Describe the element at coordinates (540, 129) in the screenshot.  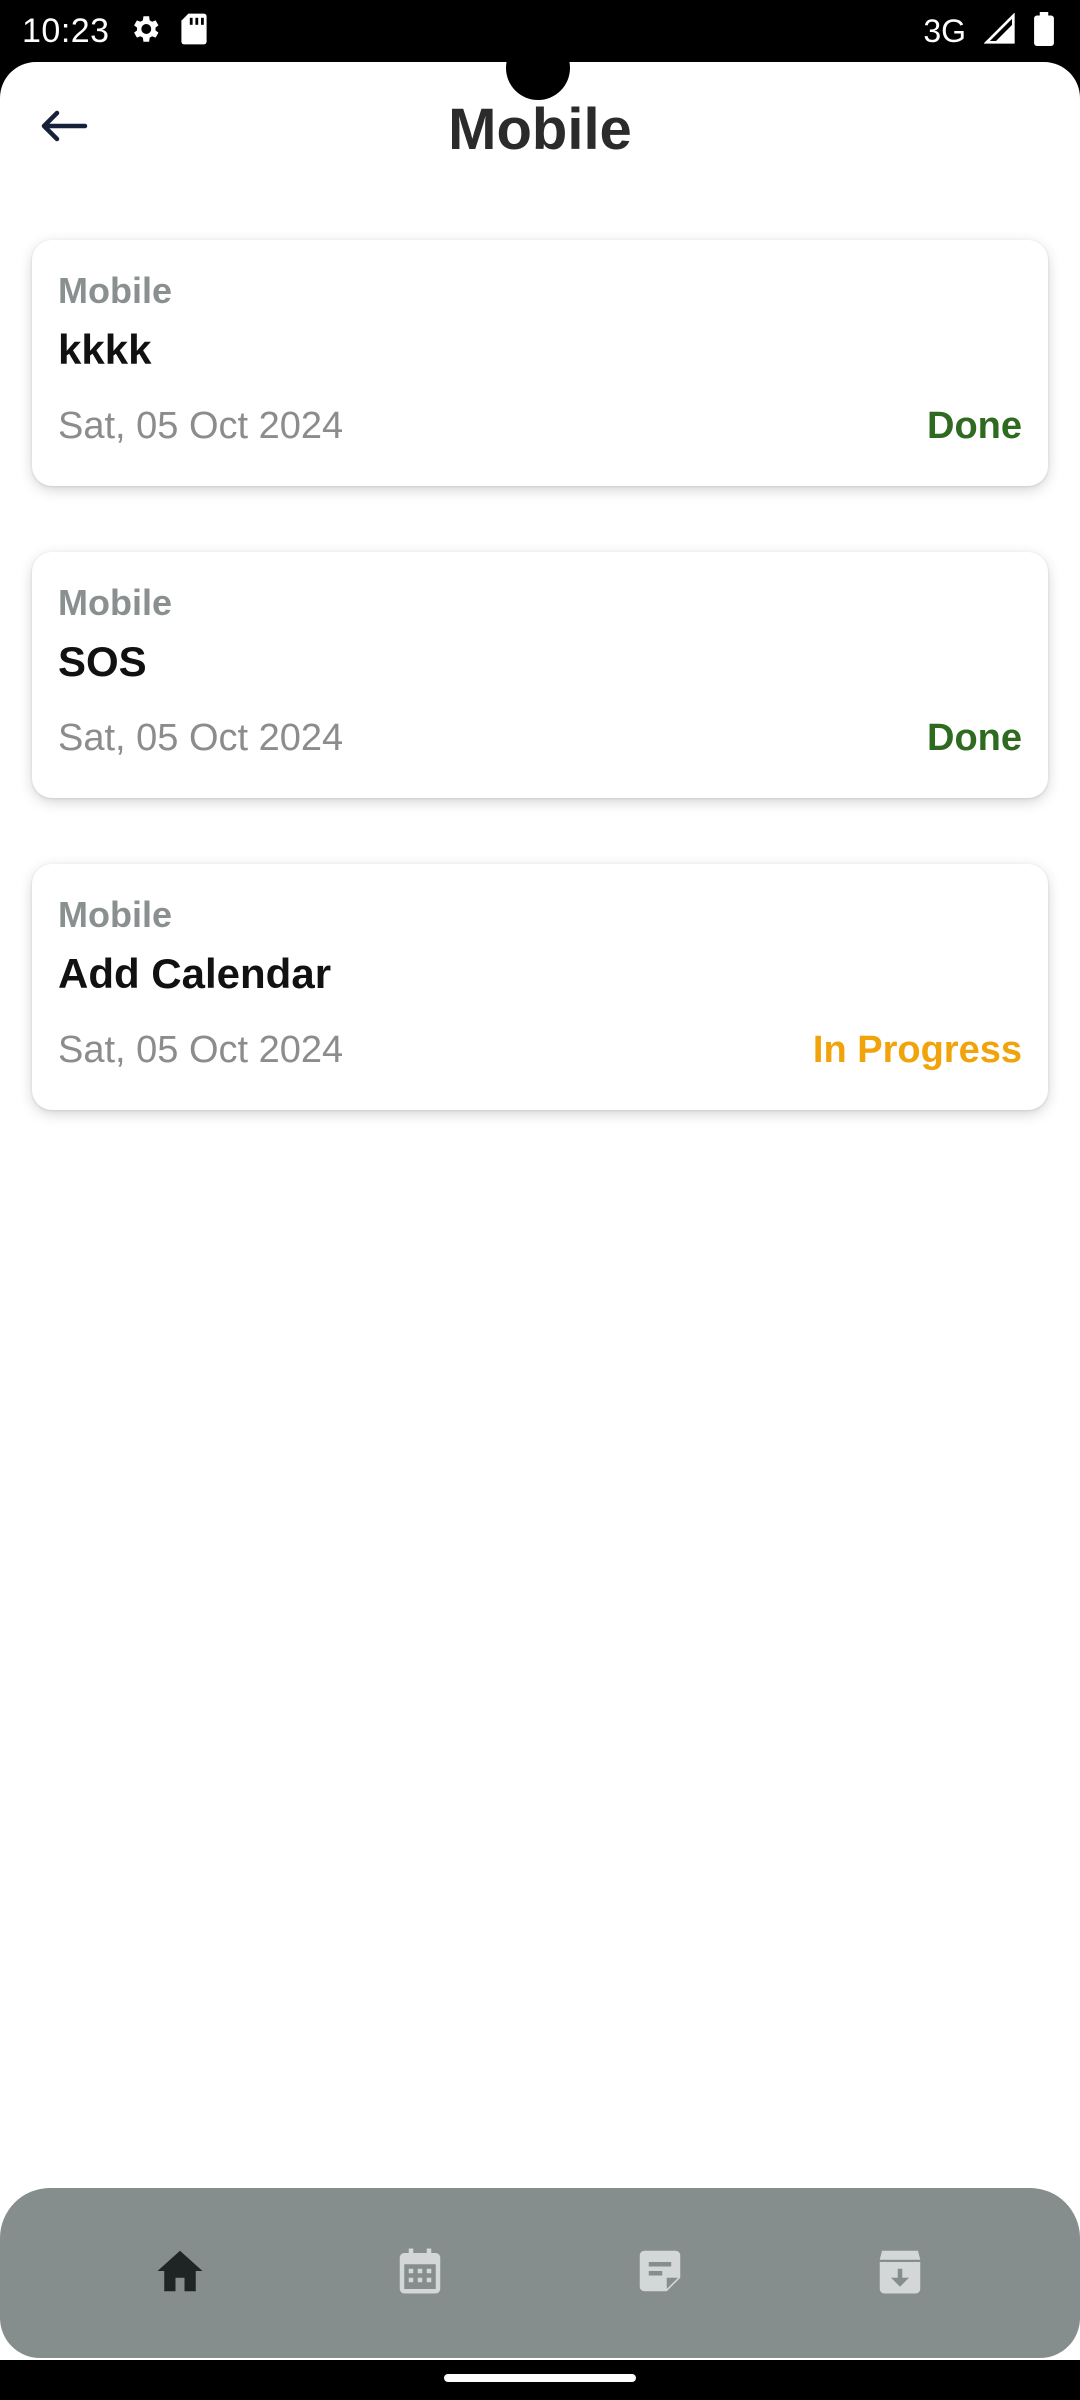
I see `page-title: Mobile` at that location.